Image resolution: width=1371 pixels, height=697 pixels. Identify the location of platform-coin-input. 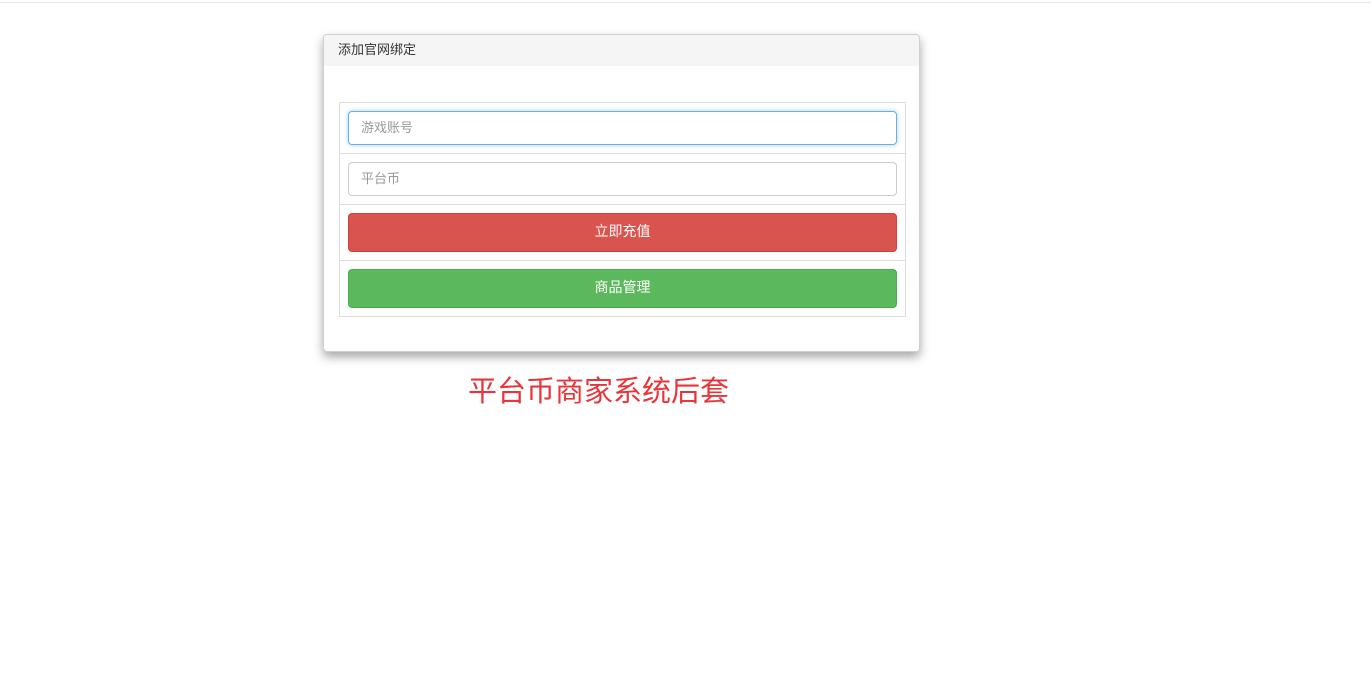
(622, 179).